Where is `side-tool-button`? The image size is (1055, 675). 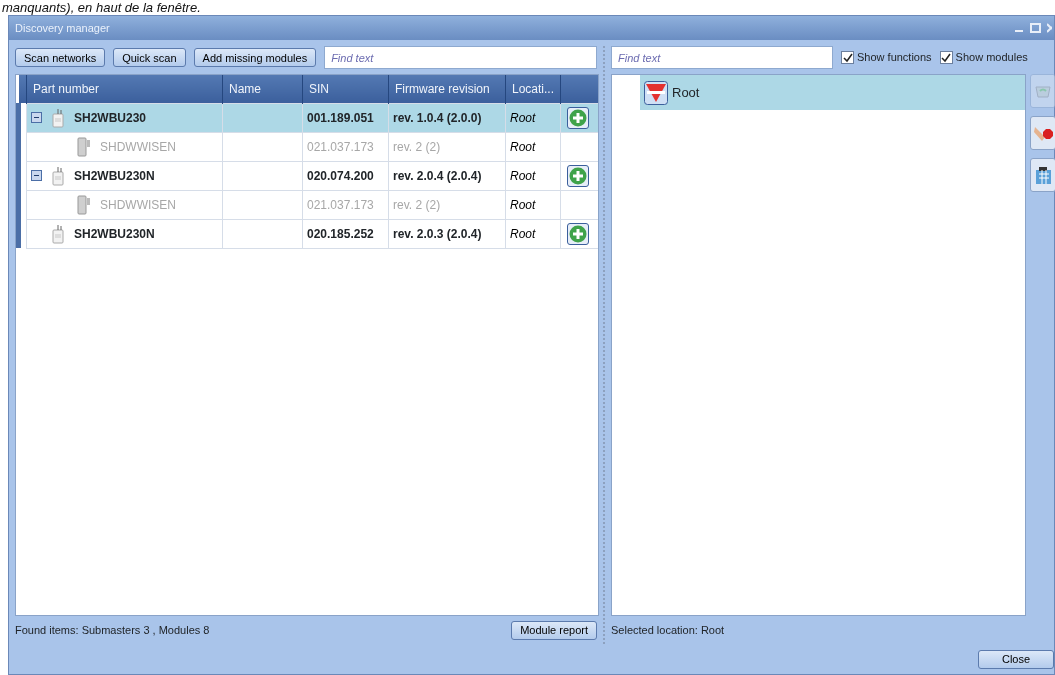
side-tool-button is located at coordinates (1042, 175).